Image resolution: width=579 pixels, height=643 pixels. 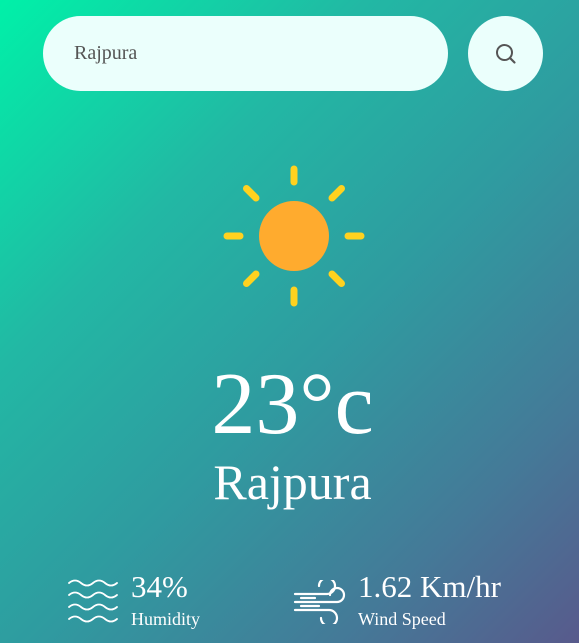 I want to click on search-icon, so click(x=505, y=53).